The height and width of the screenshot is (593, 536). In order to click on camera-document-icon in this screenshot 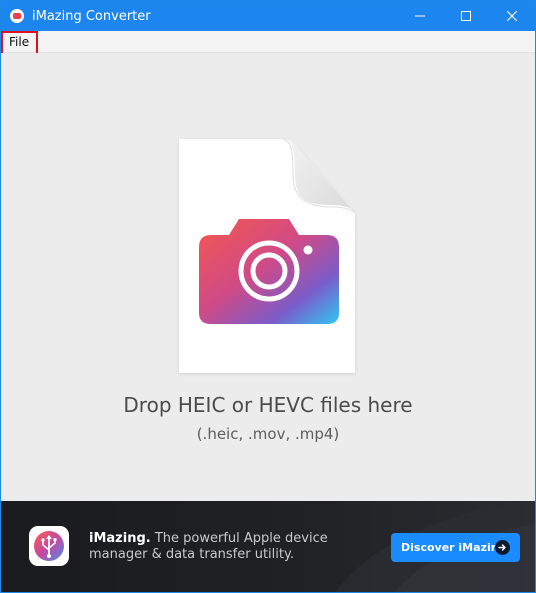, I will do `click(267, 255)`.